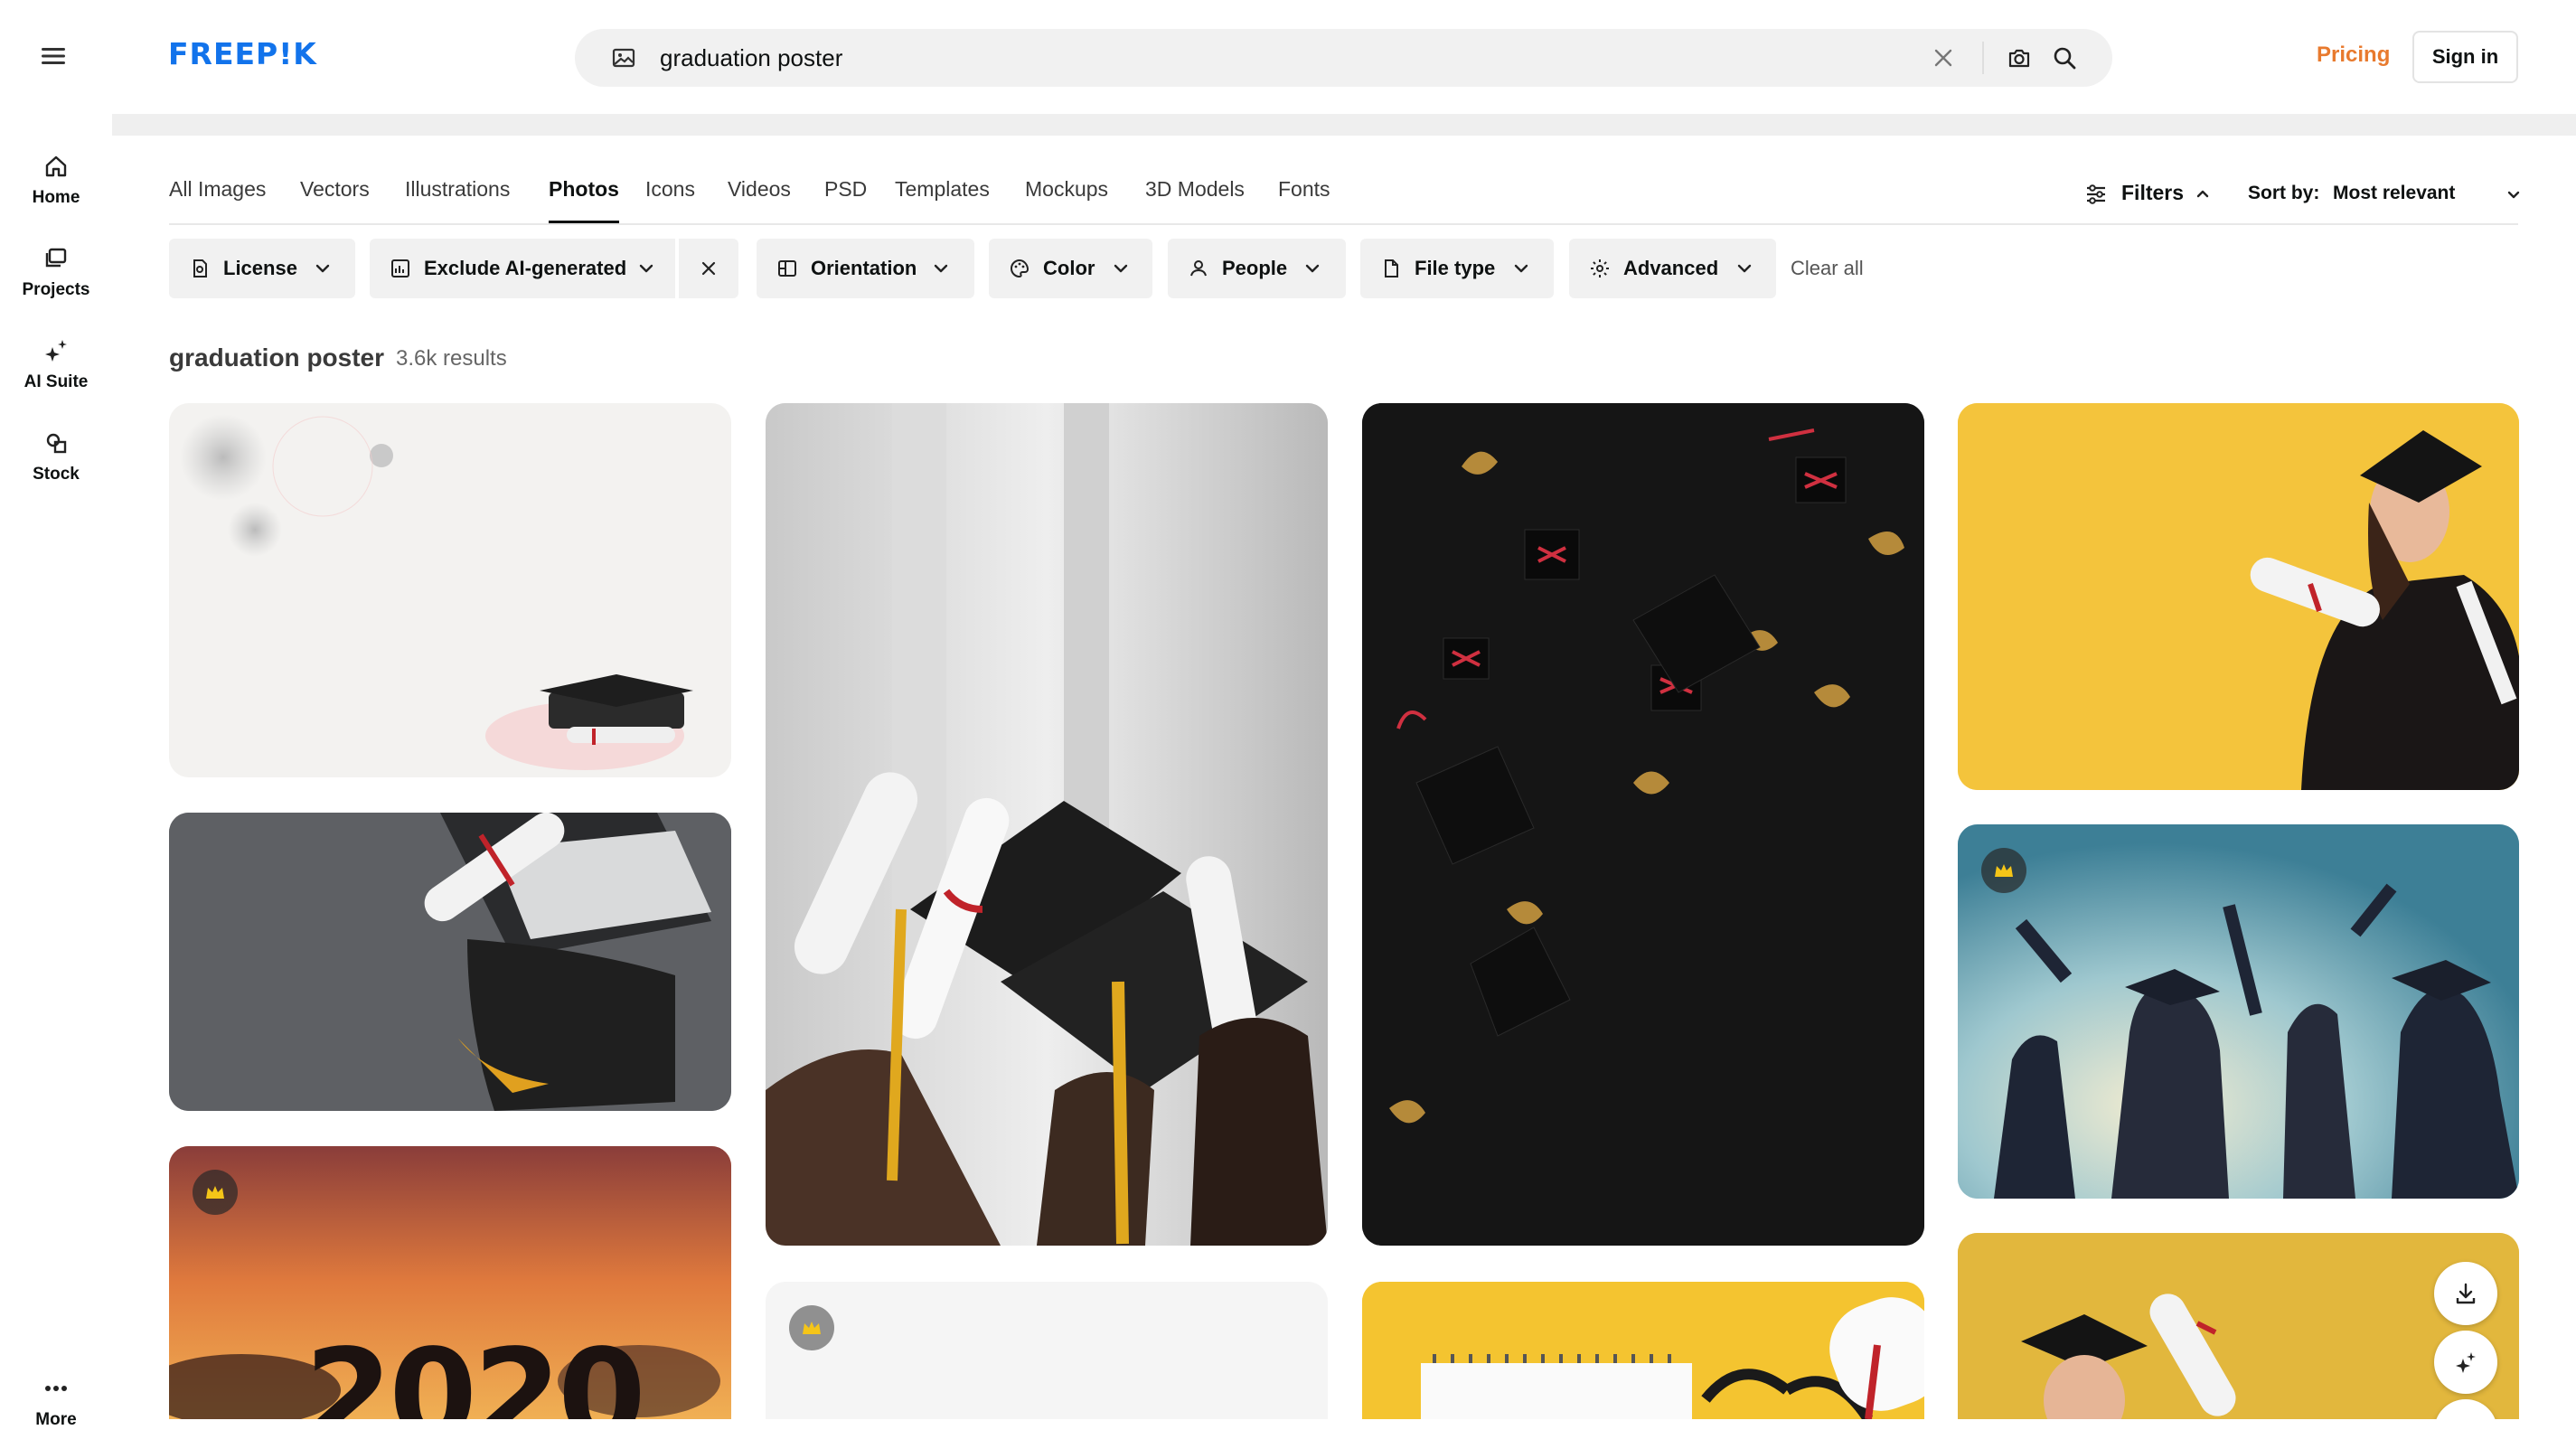 Image resolution: width=2576 pixels, height=1430 pixels. Describe the element at coordinates (1983, 58) in the screenshot. I see `search-separator` at that location.